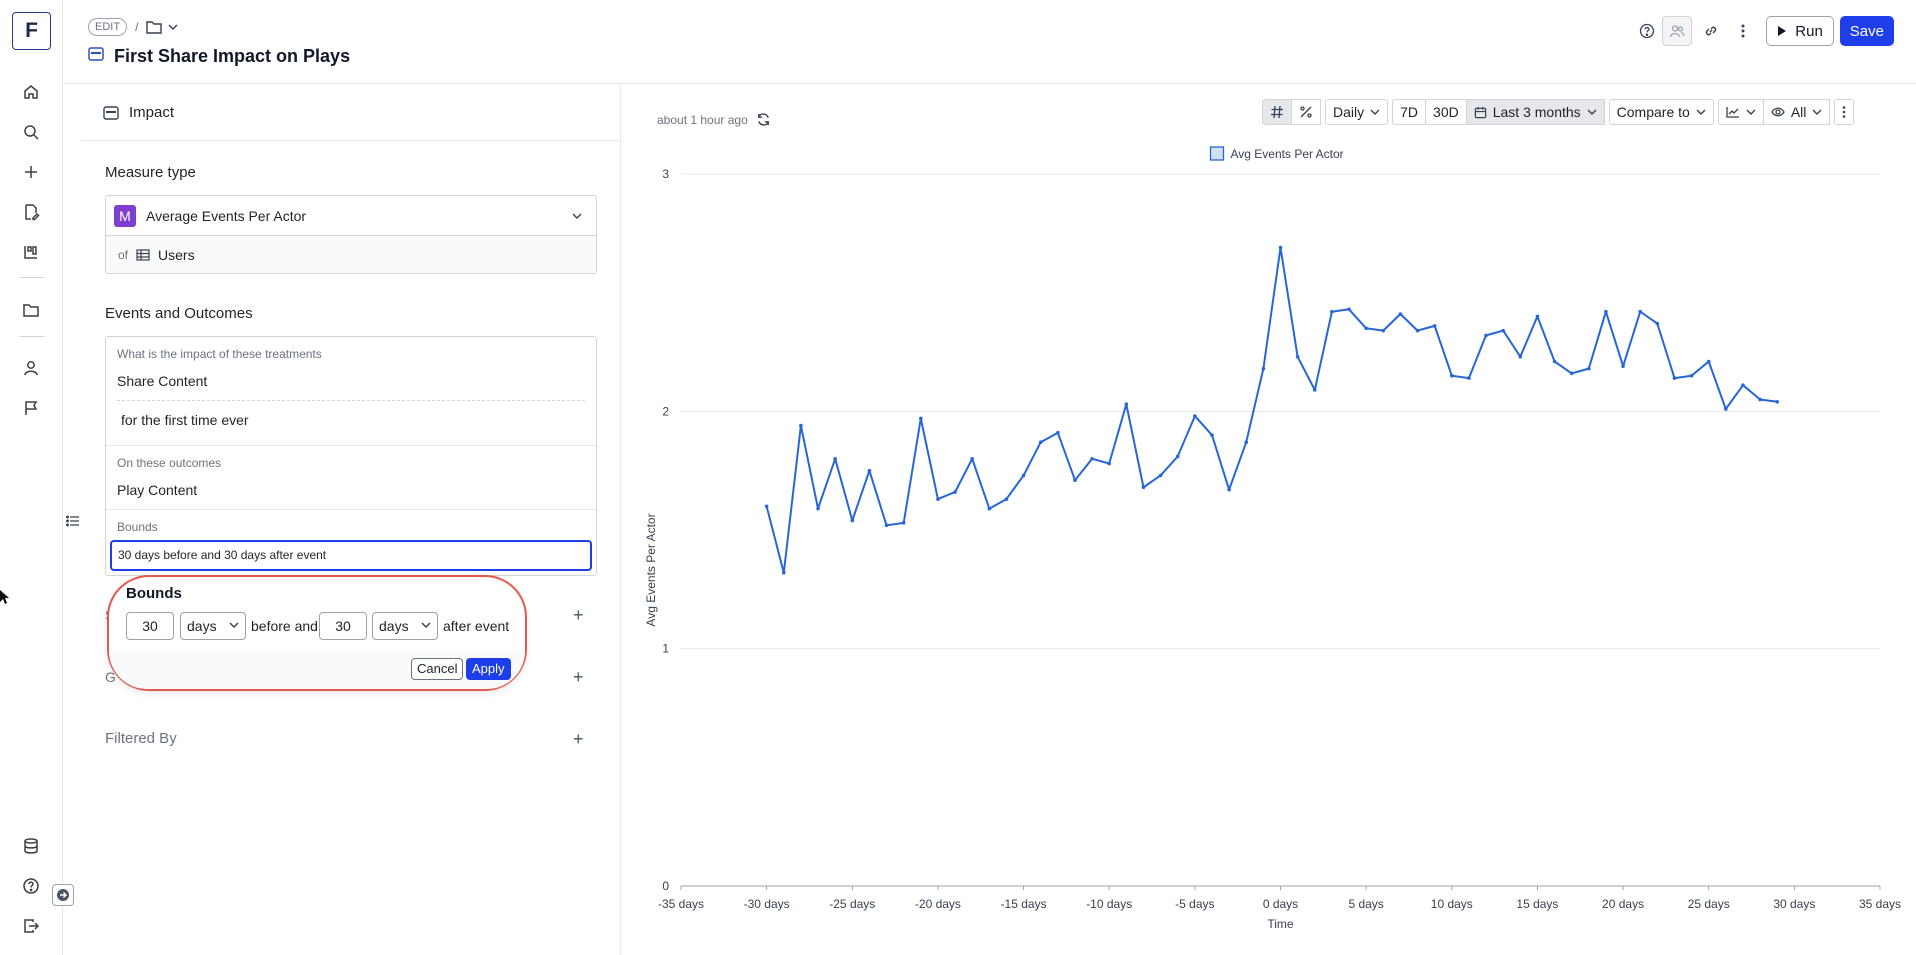 This screenshot has width=1916, height=955. What do you see at coordinates (578, 739) in the screenshot?
I see `add-filter-icon: +` at bounding box center [578, 739].